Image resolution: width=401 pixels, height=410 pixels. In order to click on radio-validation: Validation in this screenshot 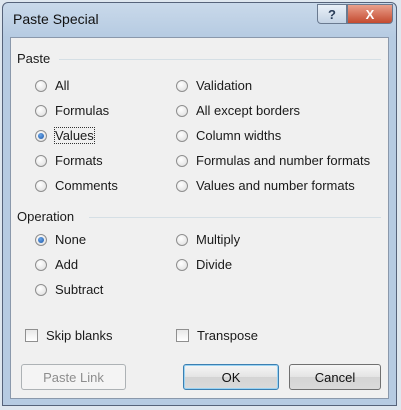, I will do `click(214, 85)`.